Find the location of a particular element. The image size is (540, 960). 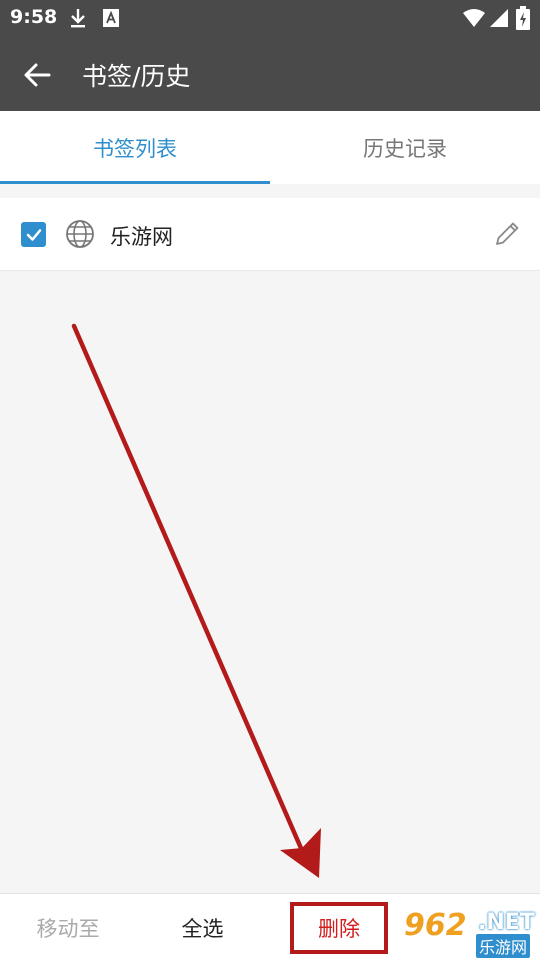

watermark-suffix: .NET is located at coordinates (506, 922).